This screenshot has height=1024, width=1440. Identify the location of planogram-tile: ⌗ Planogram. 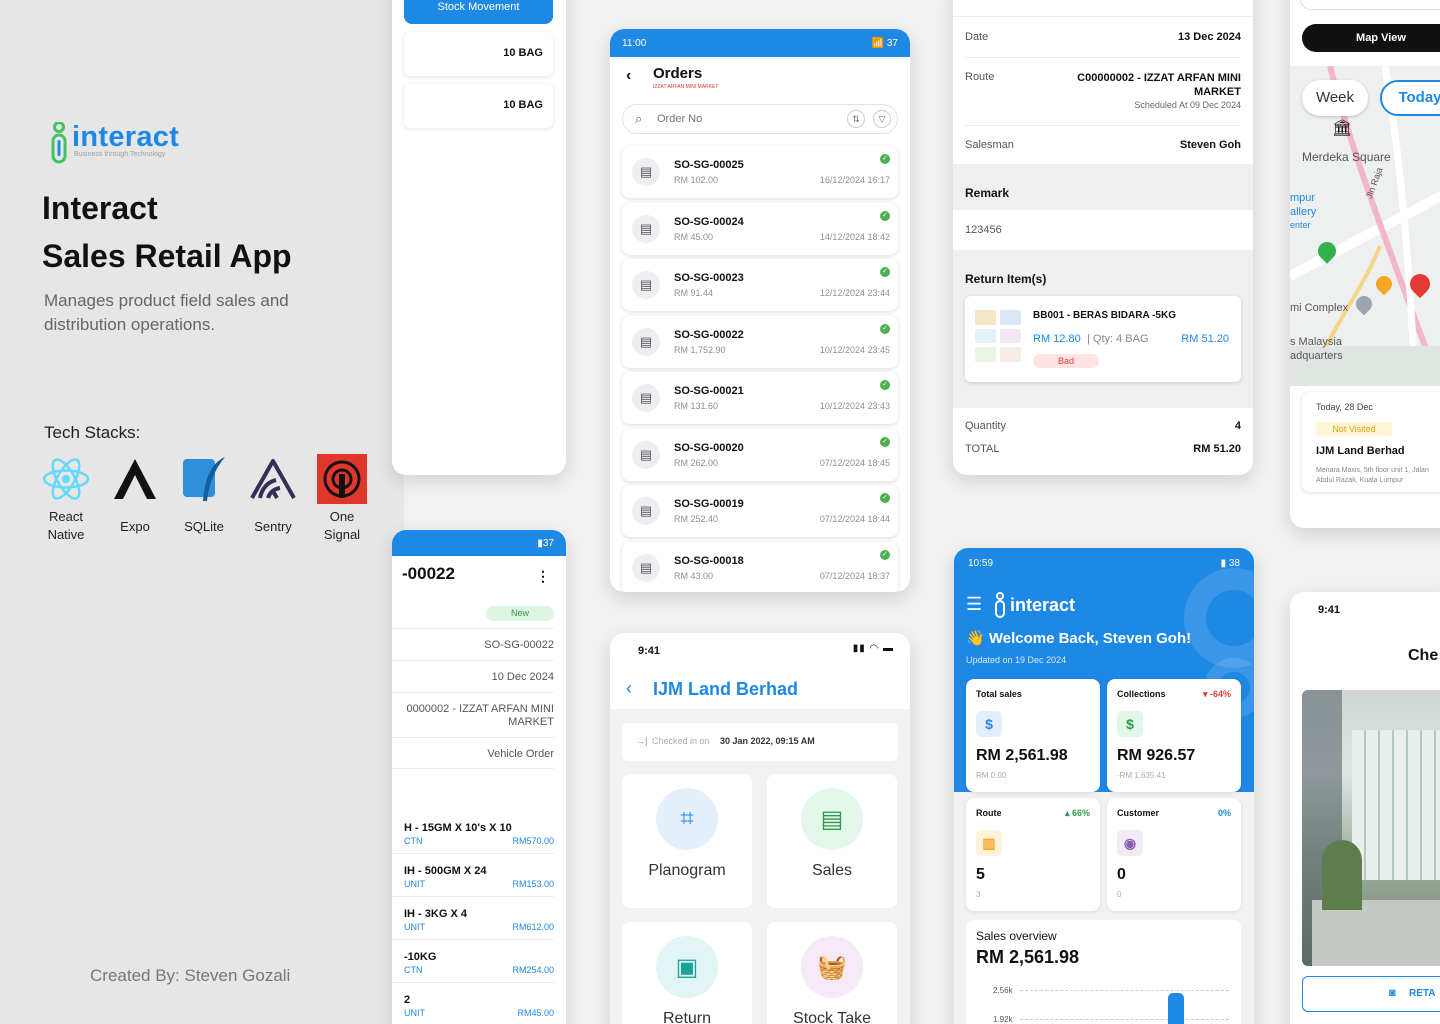
(687, 841).